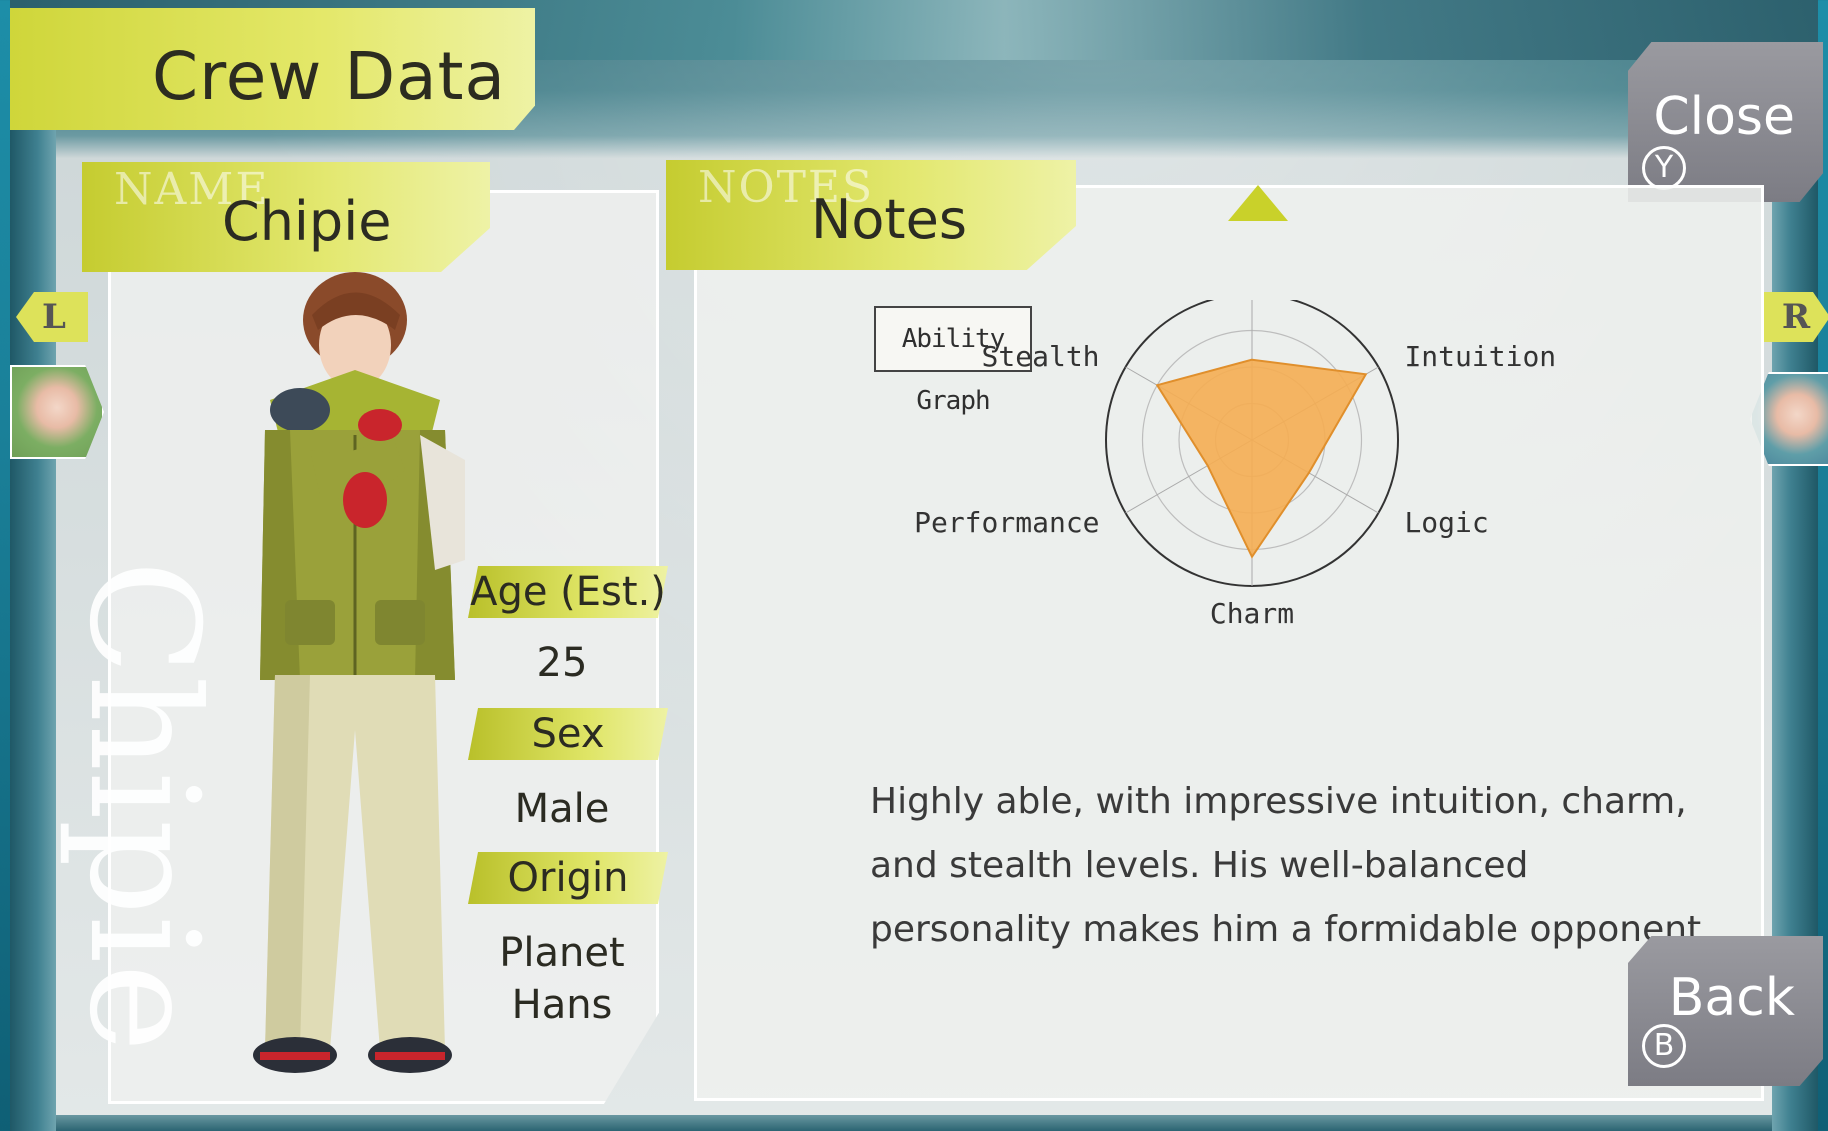  I want to click on character-portrait, so click(359, 672).